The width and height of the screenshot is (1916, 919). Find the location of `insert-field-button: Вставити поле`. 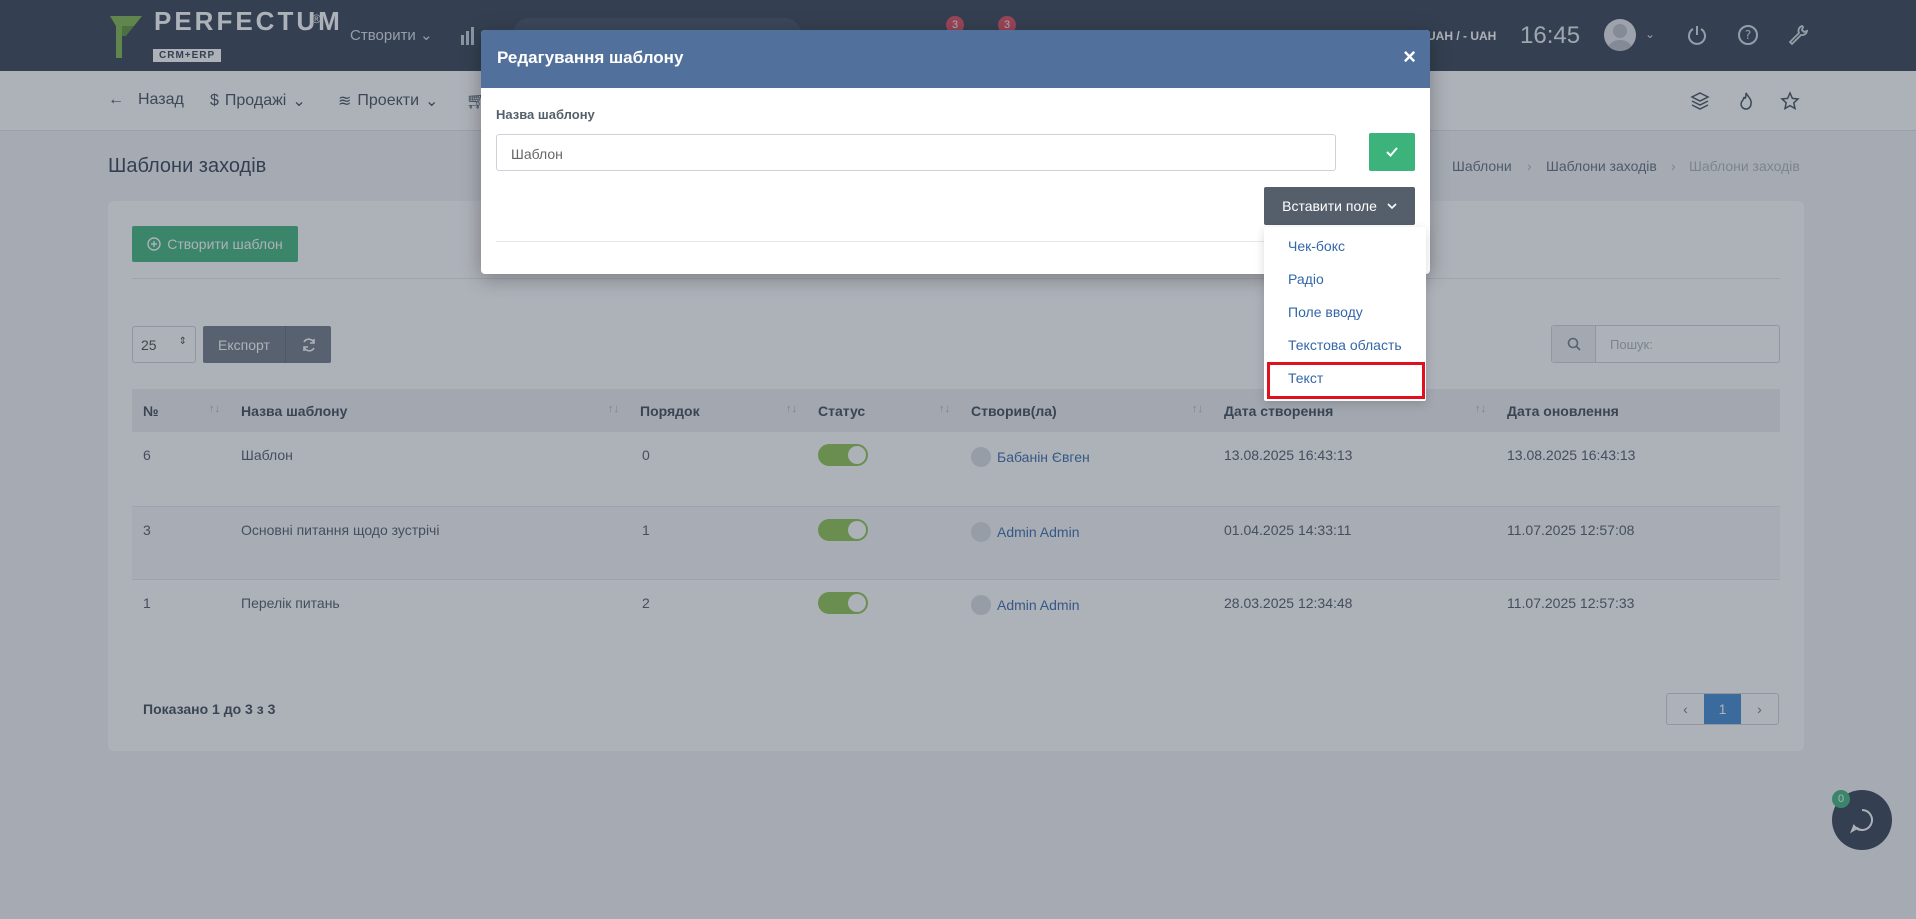

insert-field-button: Вставити поле is located at coordinates (1339, 206).